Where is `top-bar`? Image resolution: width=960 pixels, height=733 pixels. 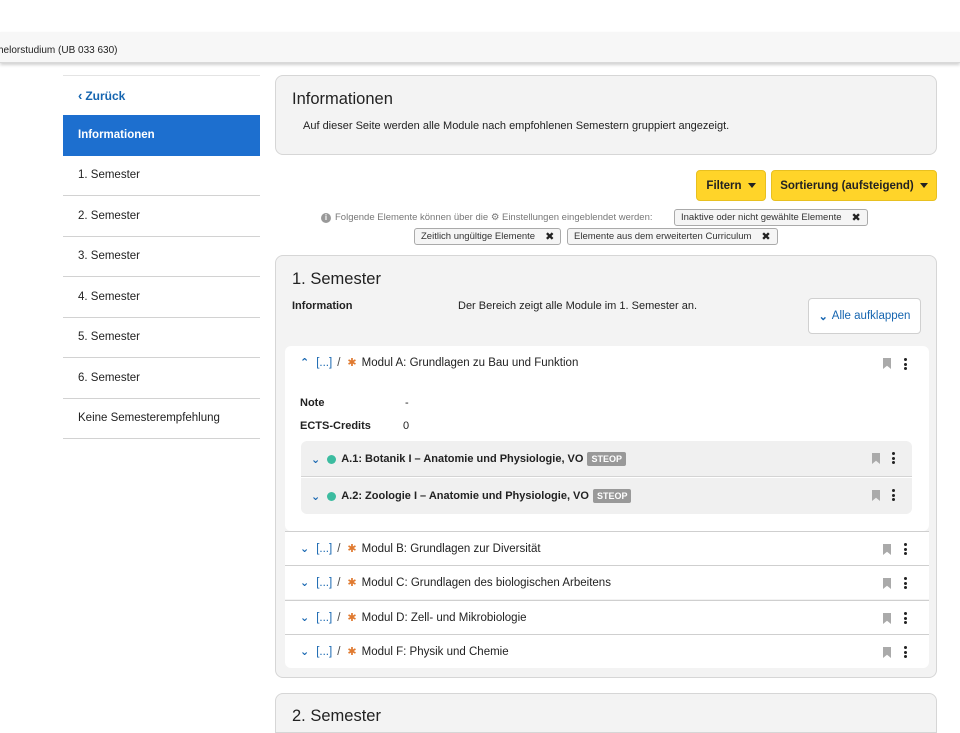 top-bar is located at coordinates (480, 16).